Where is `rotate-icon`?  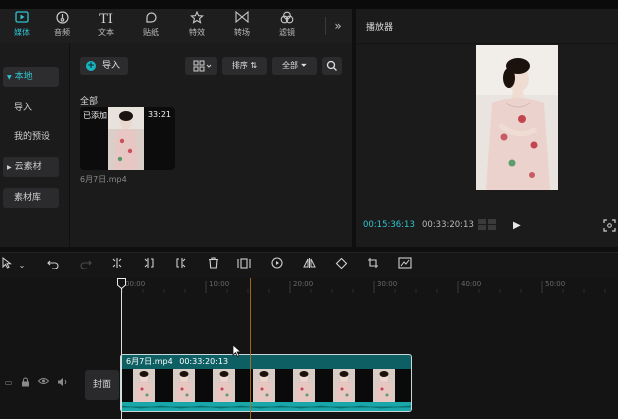
rotate-icon is located at coordinates (341, 265).